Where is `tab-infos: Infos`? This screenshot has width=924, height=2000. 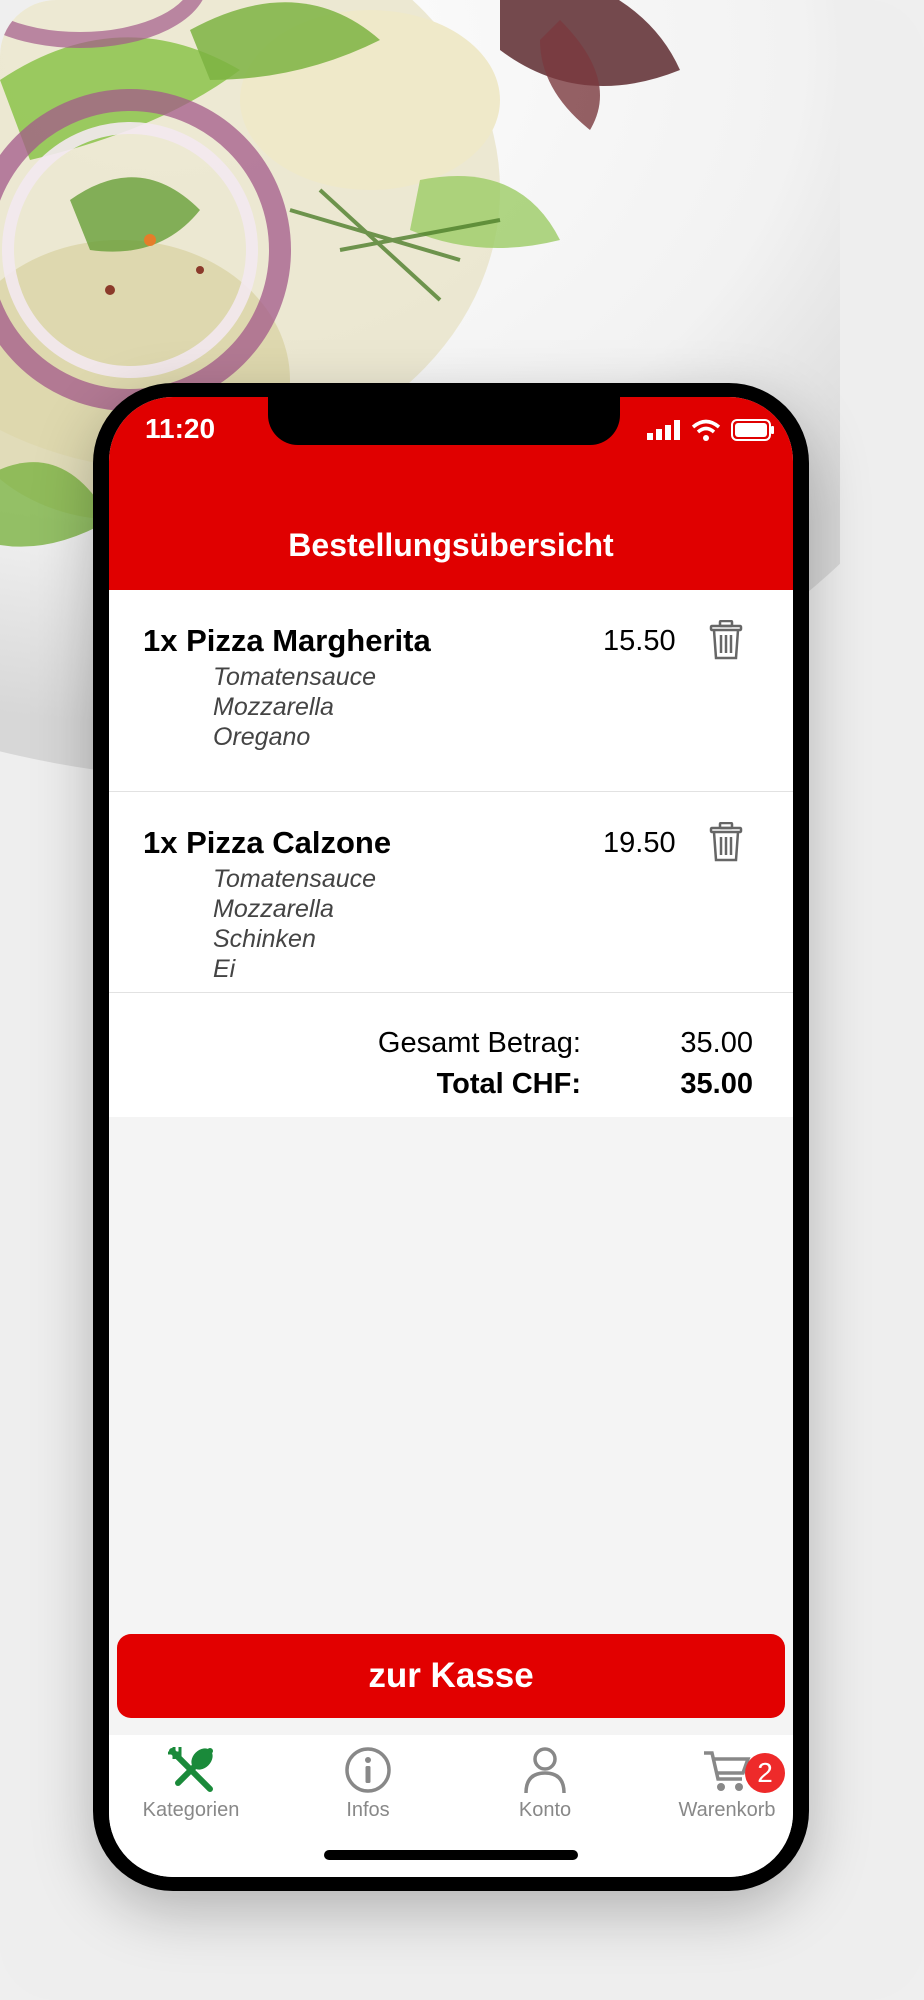 tab-infos: Infos is located at coordinates (368, 1783).